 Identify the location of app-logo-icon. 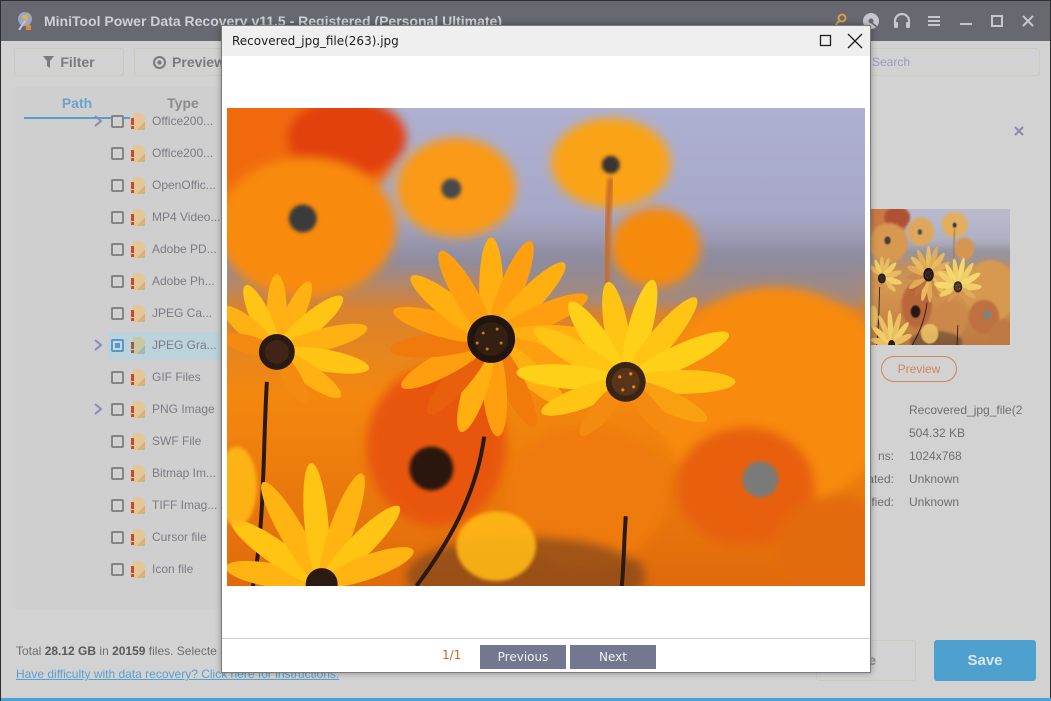
(25, 21).